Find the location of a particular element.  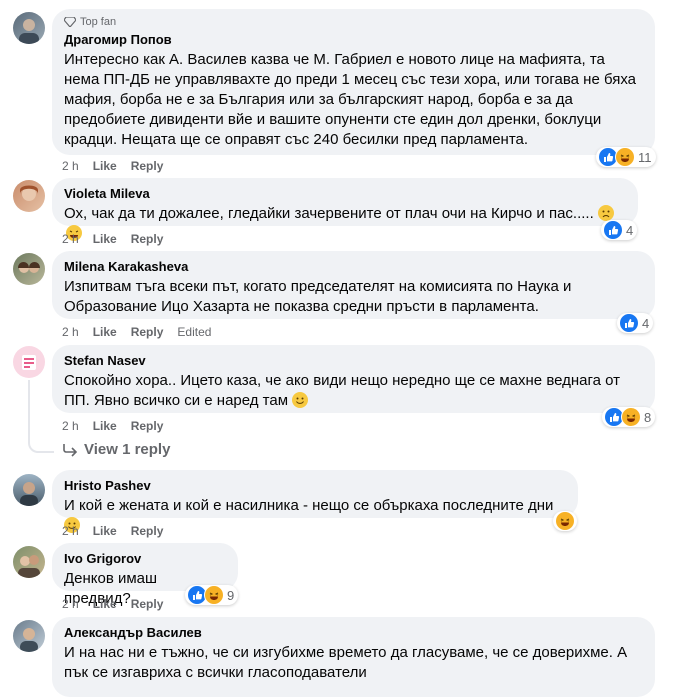

comment-author: Драгомир Попов is located at coordinates (353, 40).